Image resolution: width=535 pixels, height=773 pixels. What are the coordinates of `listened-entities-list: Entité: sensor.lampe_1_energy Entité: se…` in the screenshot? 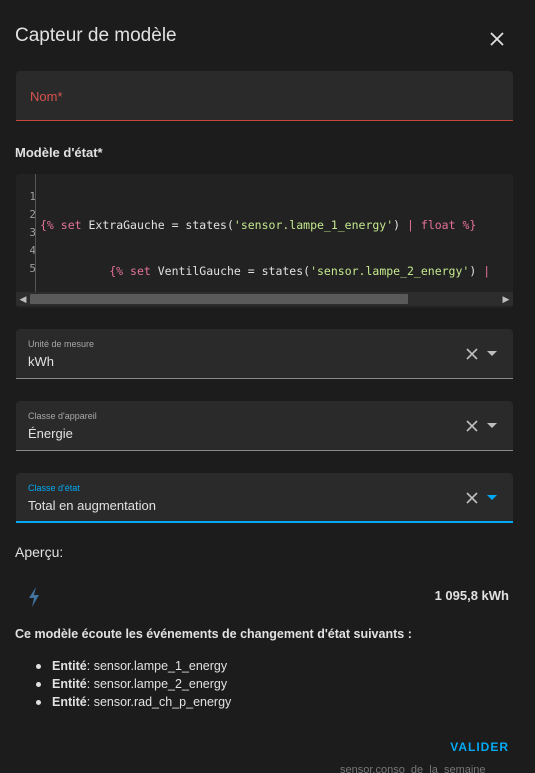 It's located at (133, 684).